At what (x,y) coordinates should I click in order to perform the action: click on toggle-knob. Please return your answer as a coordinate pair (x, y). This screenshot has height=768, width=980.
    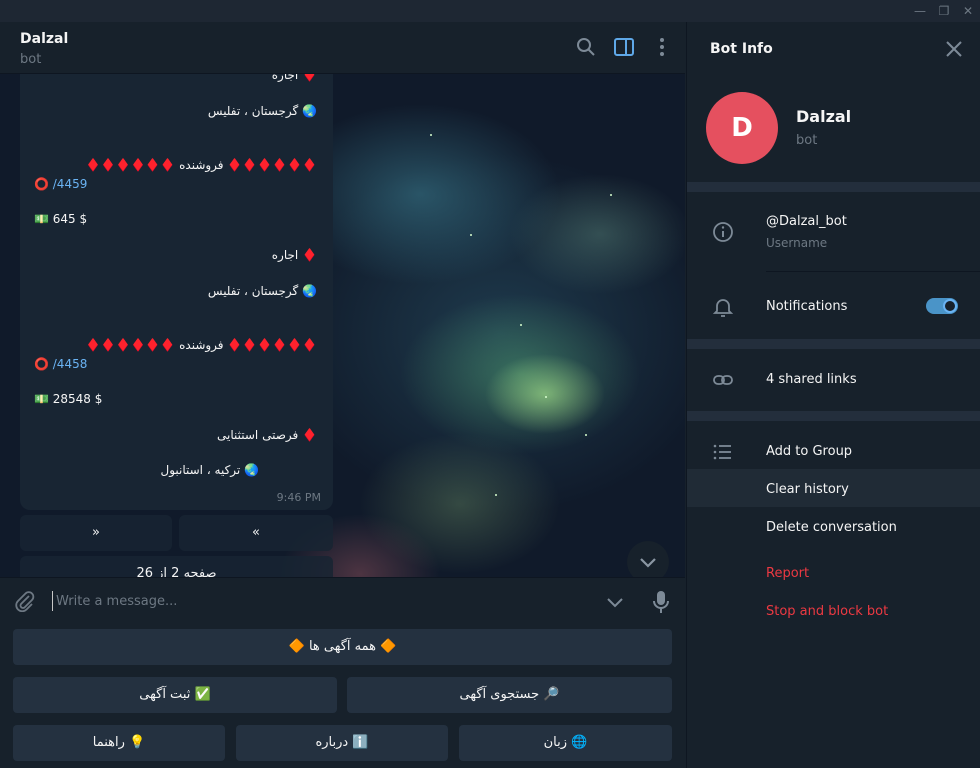
    Looking at the image, I should click on (950, 306).